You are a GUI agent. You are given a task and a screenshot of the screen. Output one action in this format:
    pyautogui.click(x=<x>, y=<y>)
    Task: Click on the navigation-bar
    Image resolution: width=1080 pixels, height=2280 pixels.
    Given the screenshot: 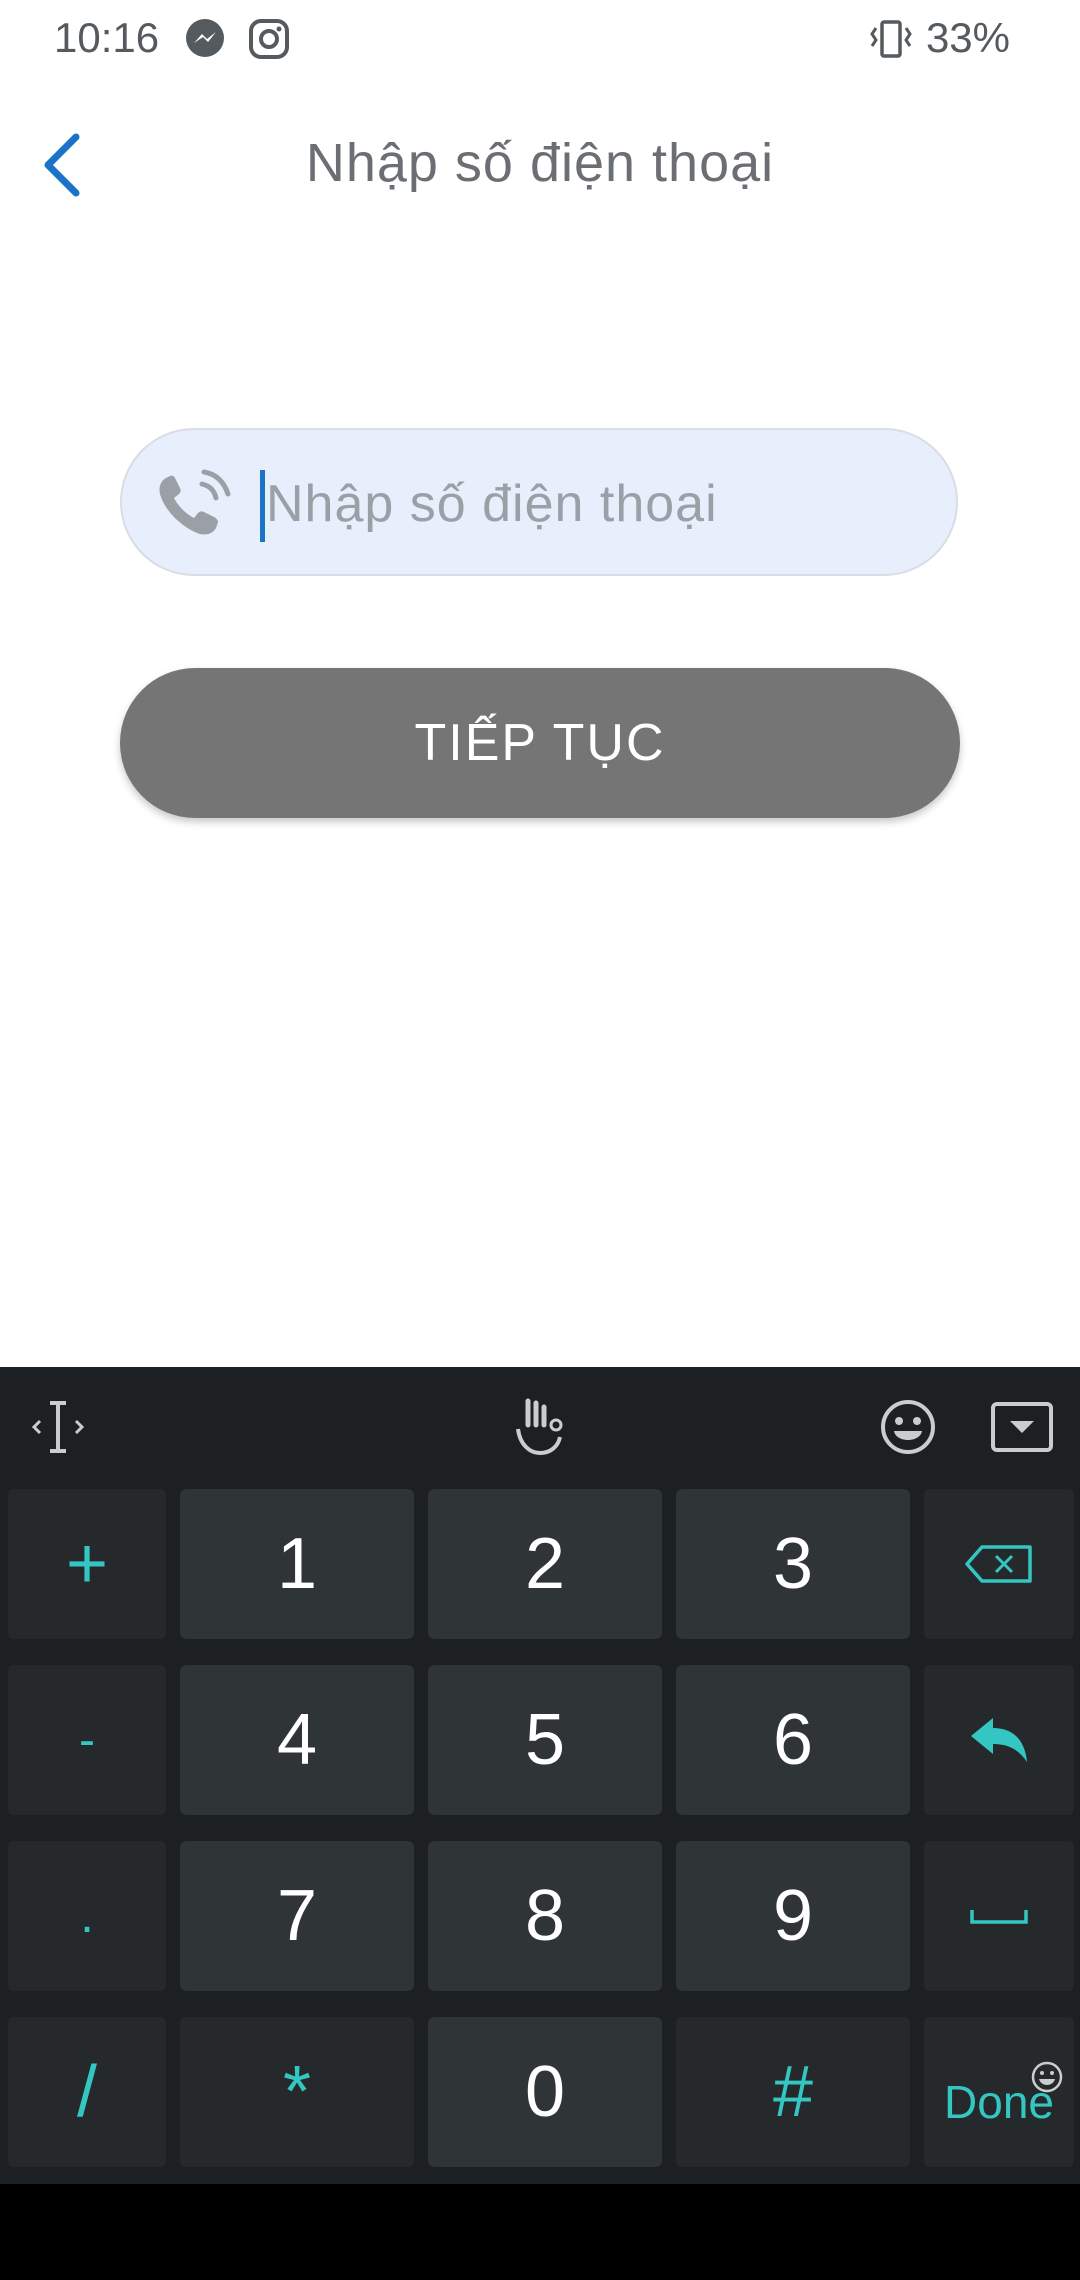 What is the action you would take?
    pyautogui.click(x=540, y=2232)
    